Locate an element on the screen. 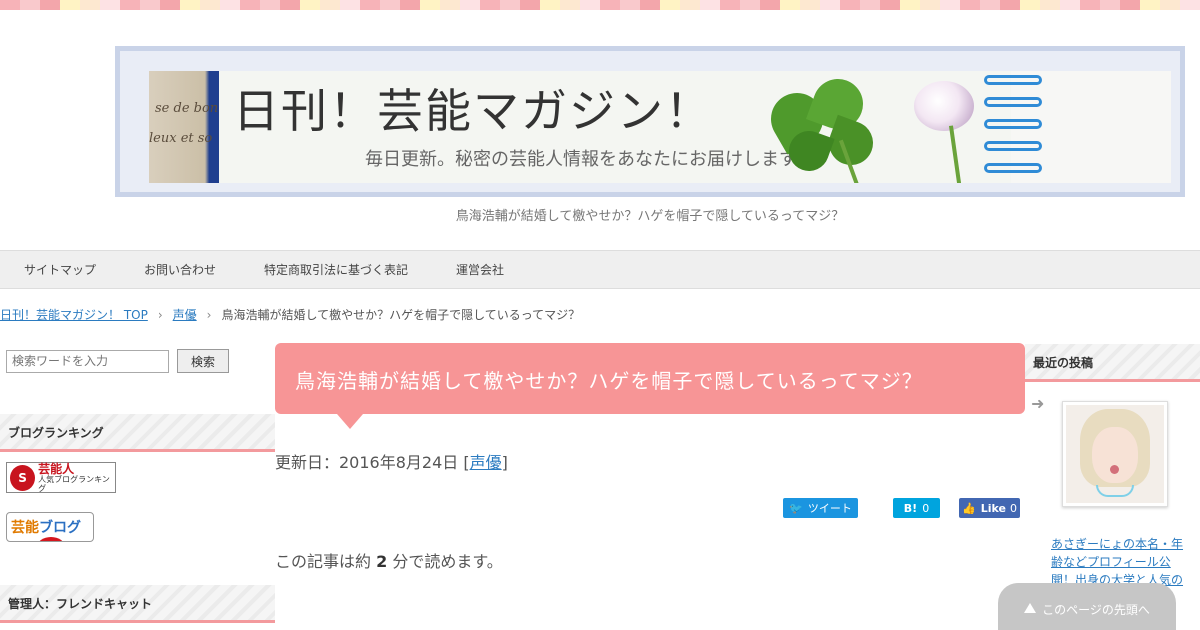 The image size is (1200, 630). site-tagline: 鳥海浩輔が結婚して檄やせか？ハゲを帽子で隠しているってマジ？ is located at coordinates (650, 216).